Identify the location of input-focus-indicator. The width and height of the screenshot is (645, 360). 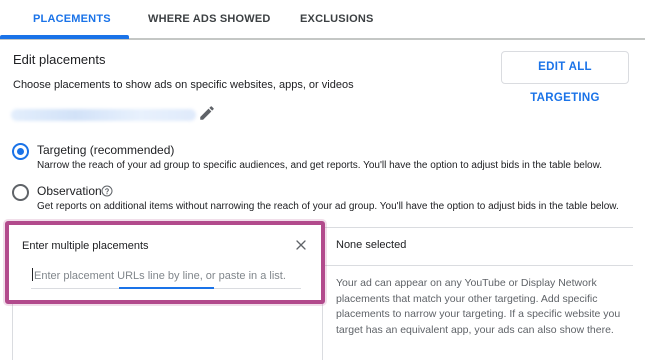
(166, 288).